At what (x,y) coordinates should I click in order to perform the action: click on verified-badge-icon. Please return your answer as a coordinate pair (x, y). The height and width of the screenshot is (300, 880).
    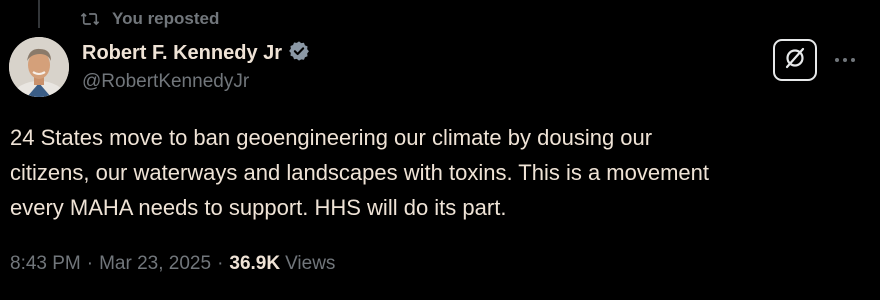
    Looking at the image, I should click on (299, 53).